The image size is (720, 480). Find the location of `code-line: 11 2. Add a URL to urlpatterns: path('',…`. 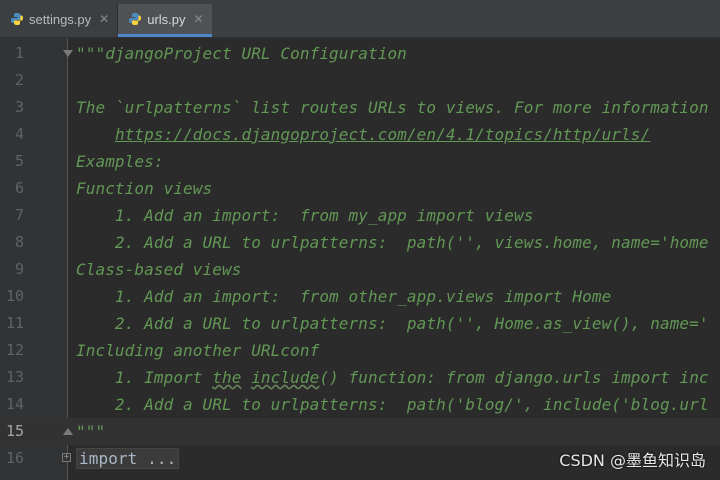

code-line: 11 2. Add a URL to urlpatterns: path('',… is located at coordinates (360, 323).